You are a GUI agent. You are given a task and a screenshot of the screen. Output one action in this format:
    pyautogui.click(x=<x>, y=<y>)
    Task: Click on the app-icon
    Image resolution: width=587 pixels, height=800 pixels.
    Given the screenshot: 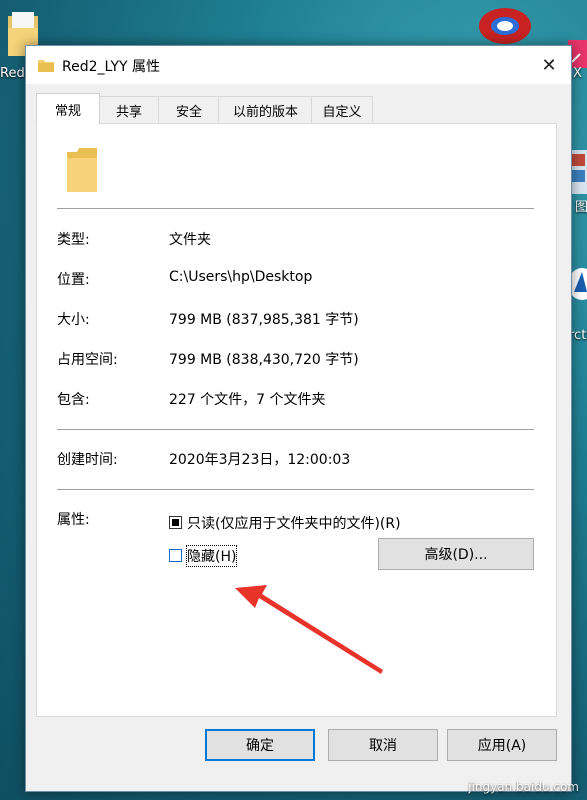 What is the action you would take?
    pyautogui.click(x=506, y=25)
    